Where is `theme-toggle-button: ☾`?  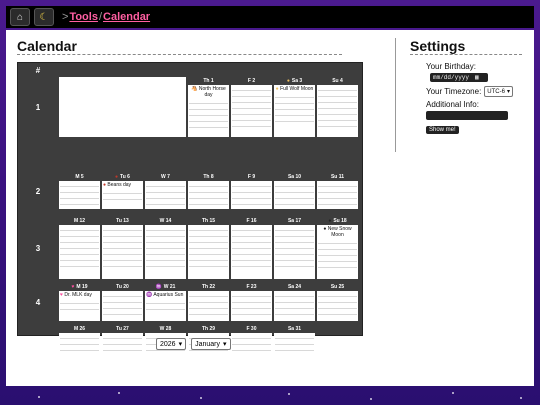
theme-toggle-button: ☾ is located at coordinates (44, 17).